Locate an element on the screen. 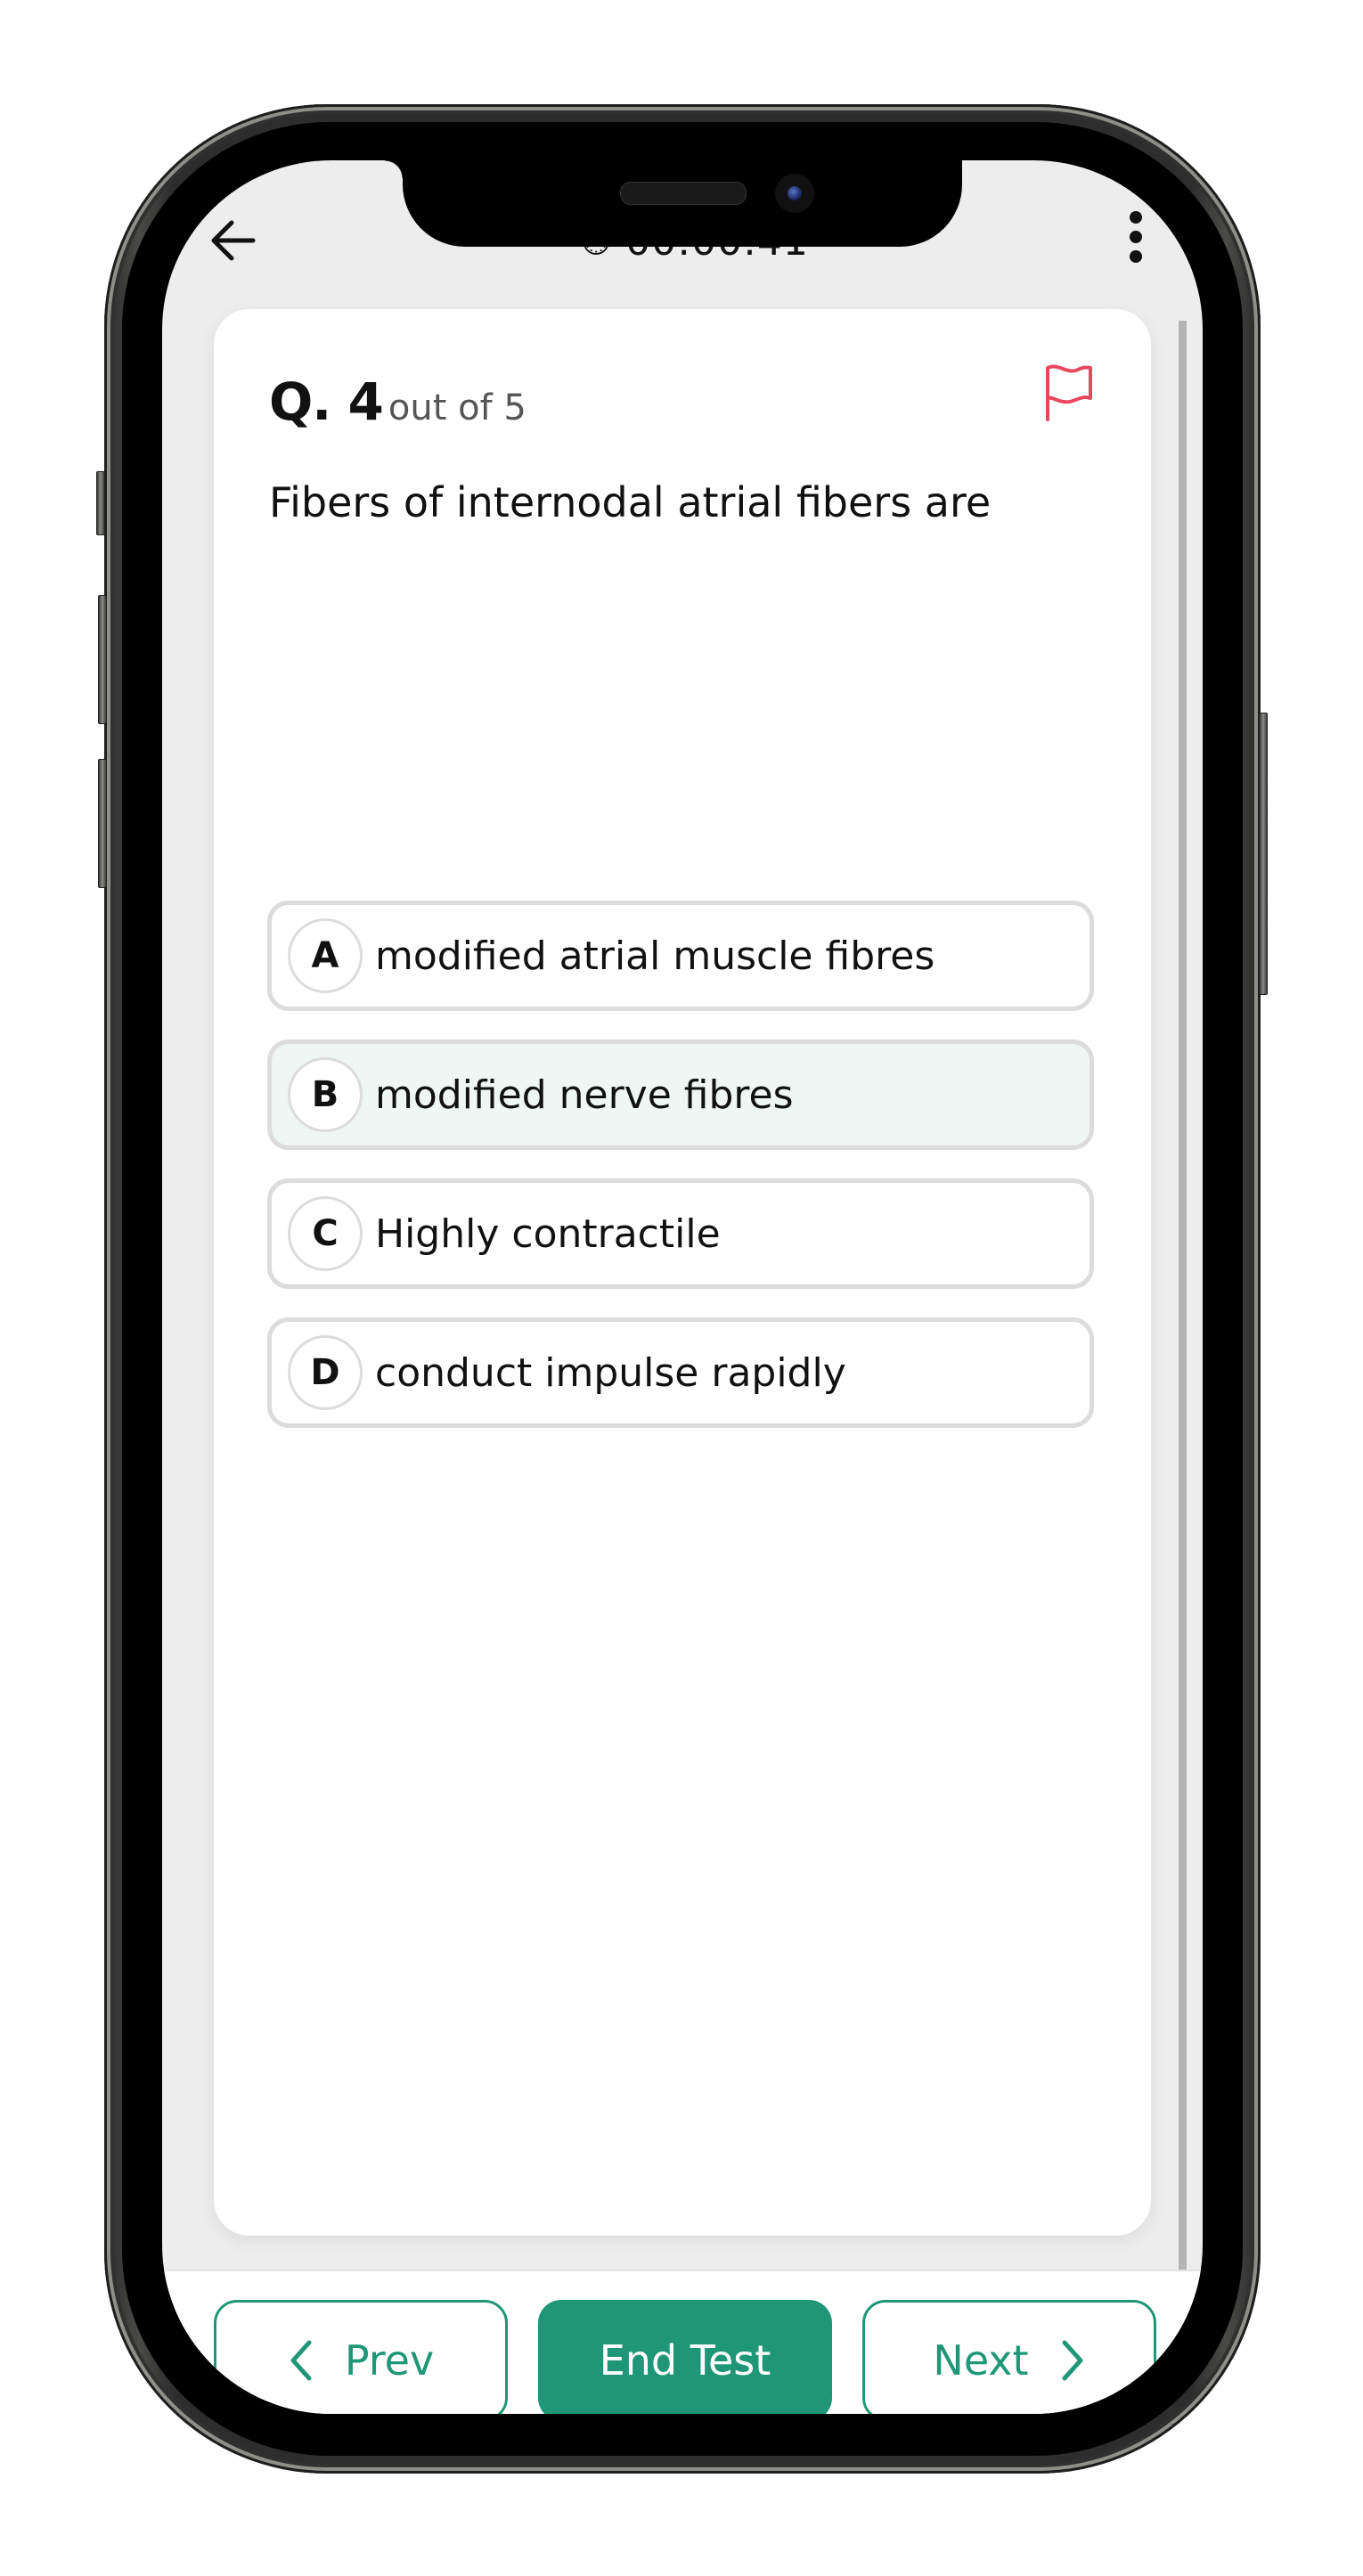 Image resolution: width=1363 pixels, height=2576 pixels. phone-volume-down is located at coordinates (102, 824).